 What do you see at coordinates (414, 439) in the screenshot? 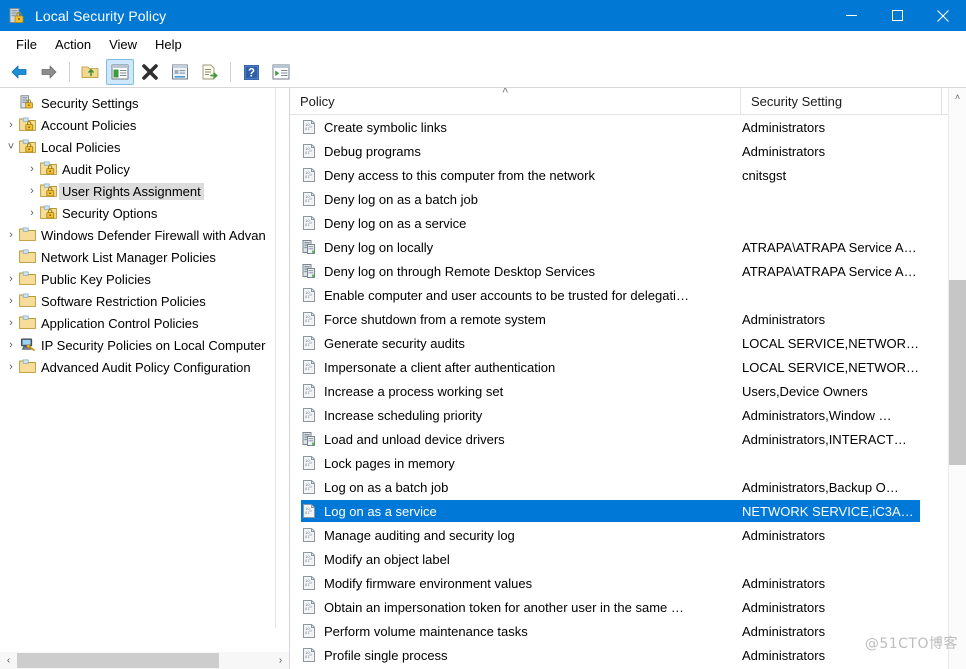
I see `policy-name: Load and unload device drivers` at bounding box center [414, 439].